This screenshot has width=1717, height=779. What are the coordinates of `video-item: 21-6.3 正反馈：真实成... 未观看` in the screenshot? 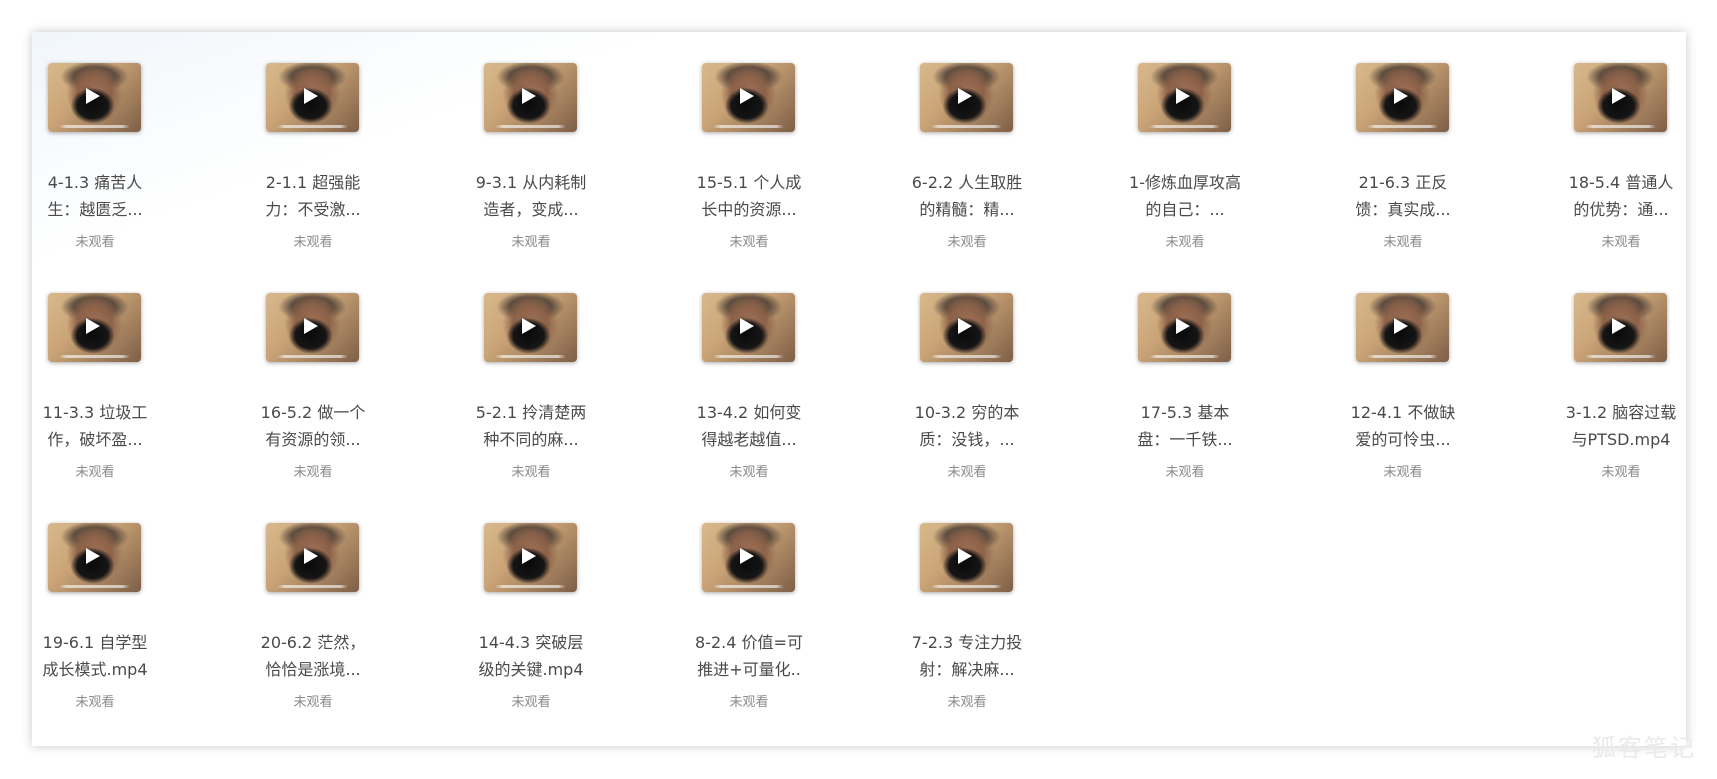 It's located at (1449, 147).